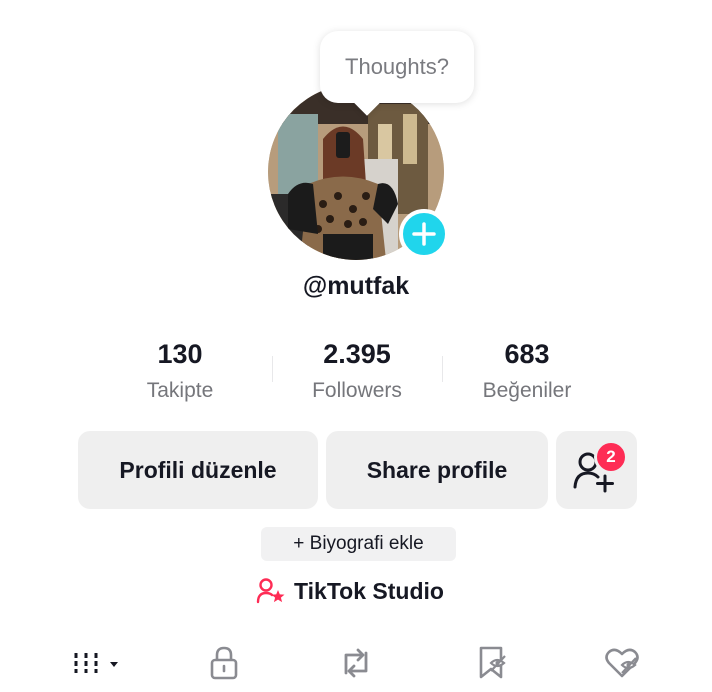  Describe the element at coordinates (527, 390) in the screenshot. I see `likes-label: Beğeniler` at that location.